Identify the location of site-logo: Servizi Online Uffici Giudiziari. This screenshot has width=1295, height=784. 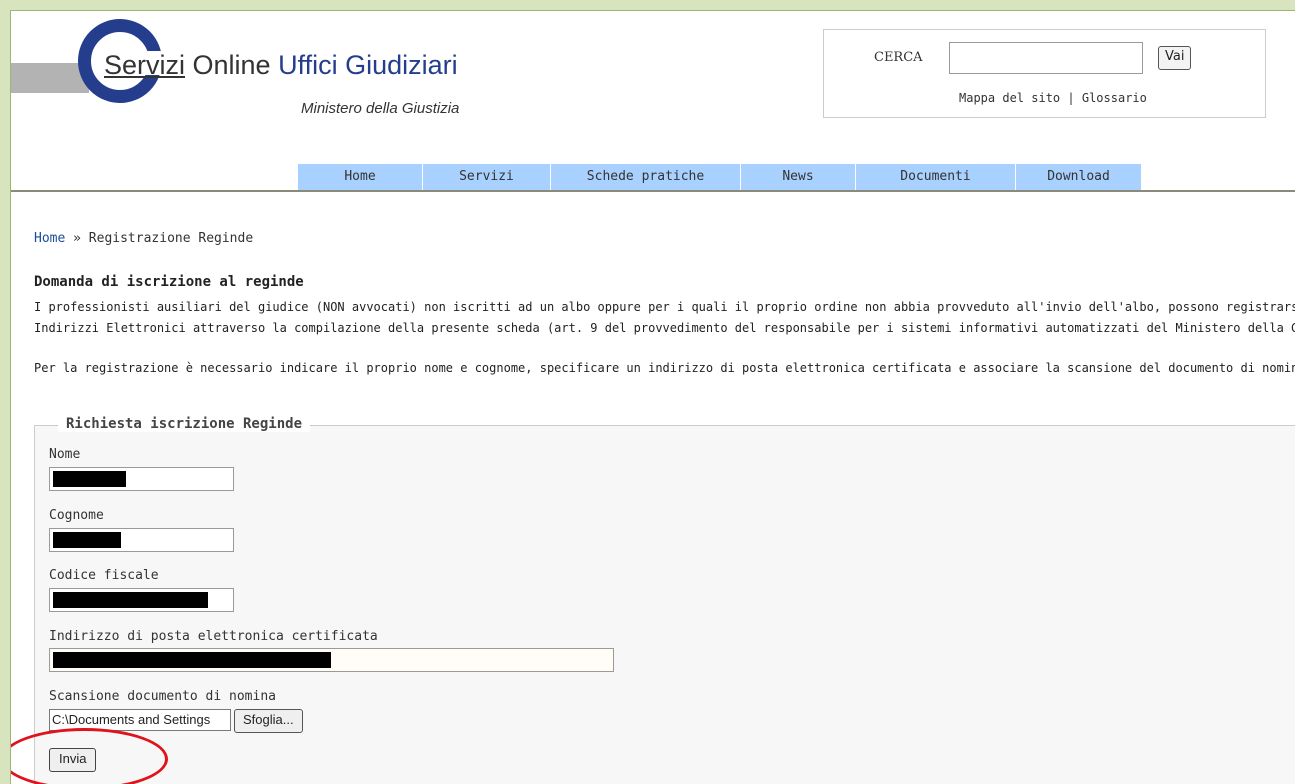
(281, 65).